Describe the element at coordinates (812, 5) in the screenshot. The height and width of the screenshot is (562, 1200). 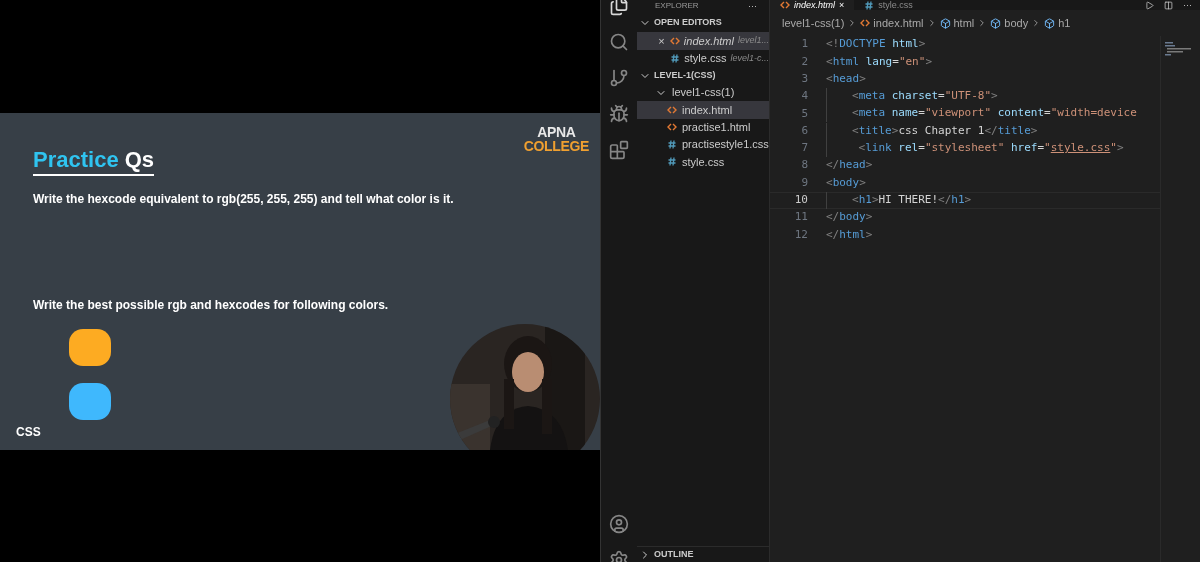
I see `editor-tab: index.html ×` at that location.